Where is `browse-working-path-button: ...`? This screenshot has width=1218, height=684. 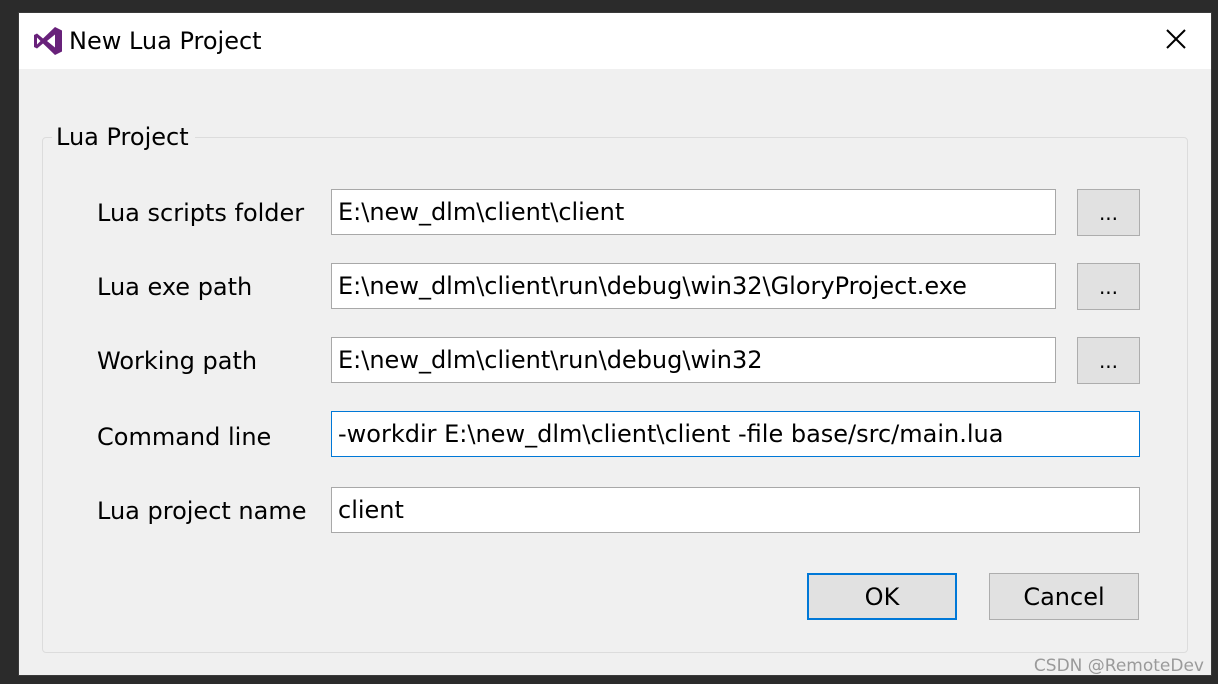 browse-working-path-button: ... is located at coordinates (1108, 360).